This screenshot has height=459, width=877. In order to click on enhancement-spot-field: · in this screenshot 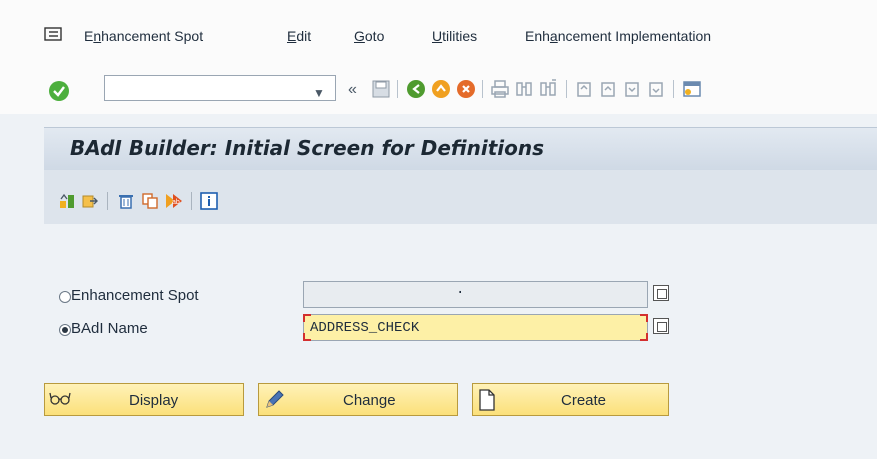, I will do `click(475, 294)`.